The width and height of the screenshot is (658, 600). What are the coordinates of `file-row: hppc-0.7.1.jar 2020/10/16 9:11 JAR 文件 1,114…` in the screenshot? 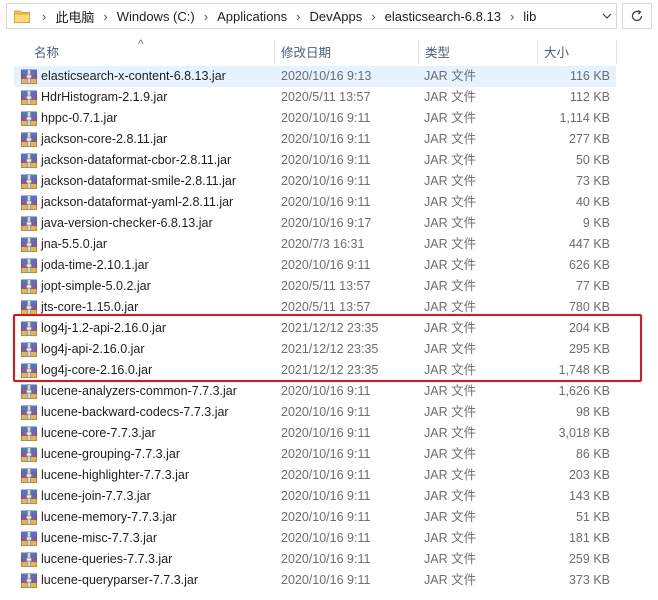 It's located at (315, 118).